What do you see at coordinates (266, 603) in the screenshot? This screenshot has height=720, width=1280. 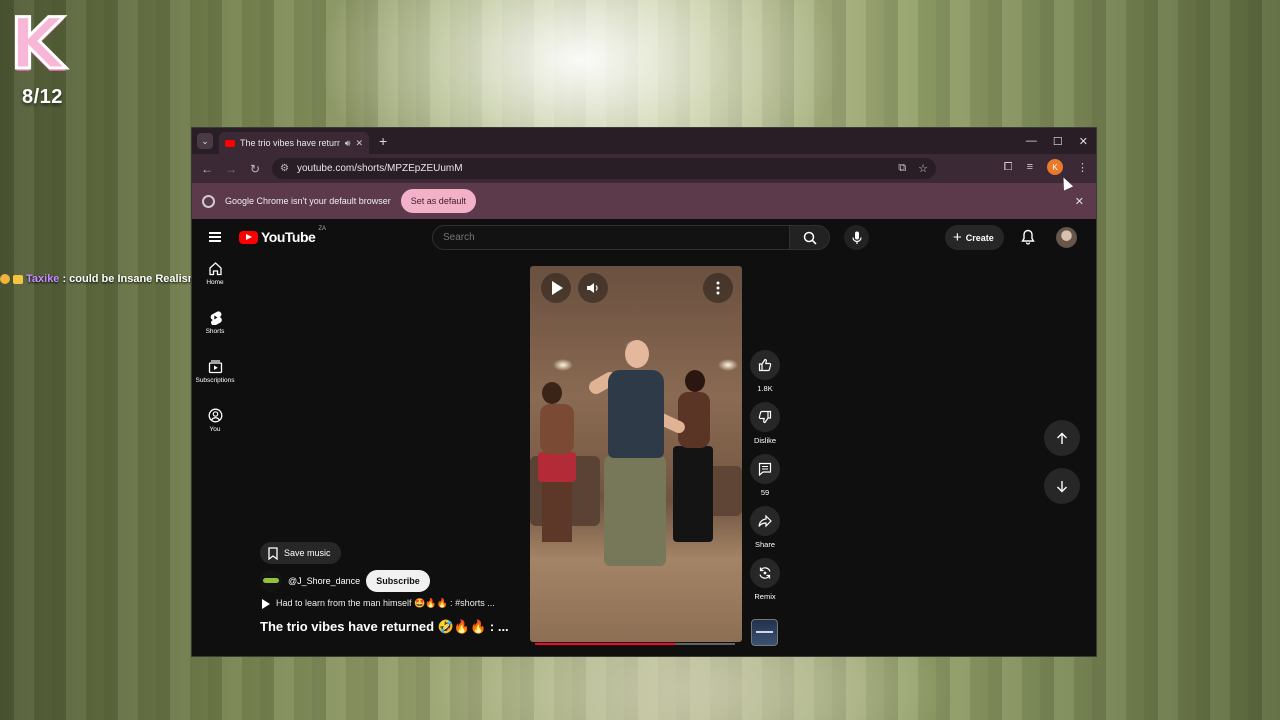 I see `play-icon` at bounding box center [266, 603].